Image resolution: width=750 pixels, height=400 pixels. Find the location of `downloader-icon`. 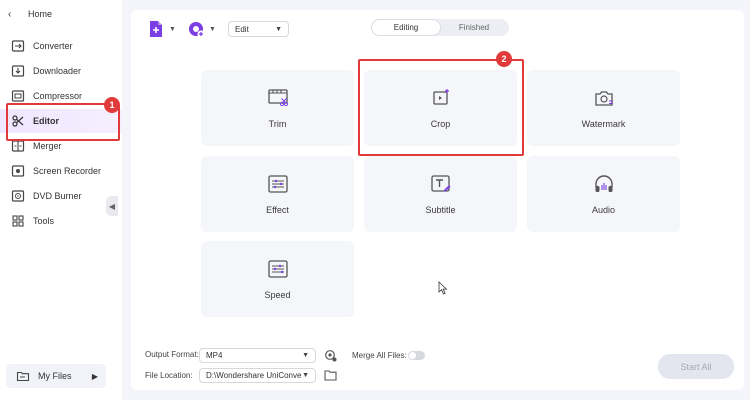

downloader-icon is located at coordinates (18, 71).